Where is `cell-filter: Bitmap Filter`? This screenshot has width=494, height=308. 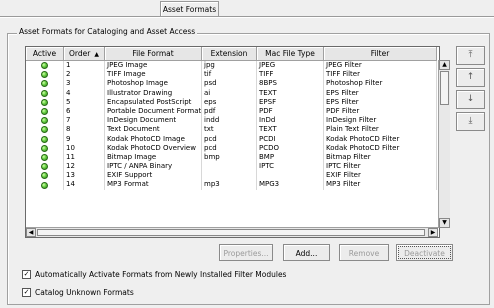
cell-filter: Bitmap Filter is located at coordinates (380, 157).